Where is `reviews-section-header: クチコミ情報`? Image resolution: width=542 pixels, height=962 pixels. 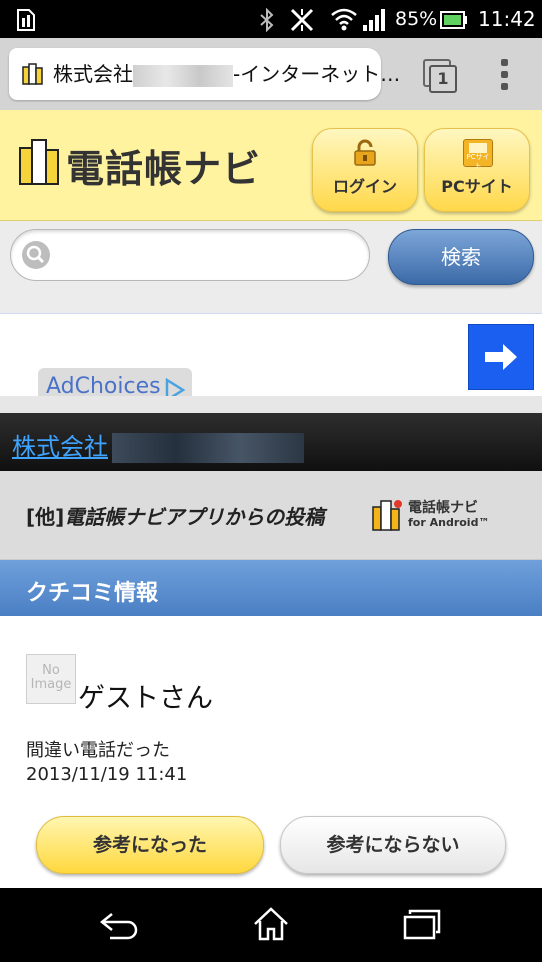 reviews-section-header: クチコミ情報 is located at coordinates (271, 588).